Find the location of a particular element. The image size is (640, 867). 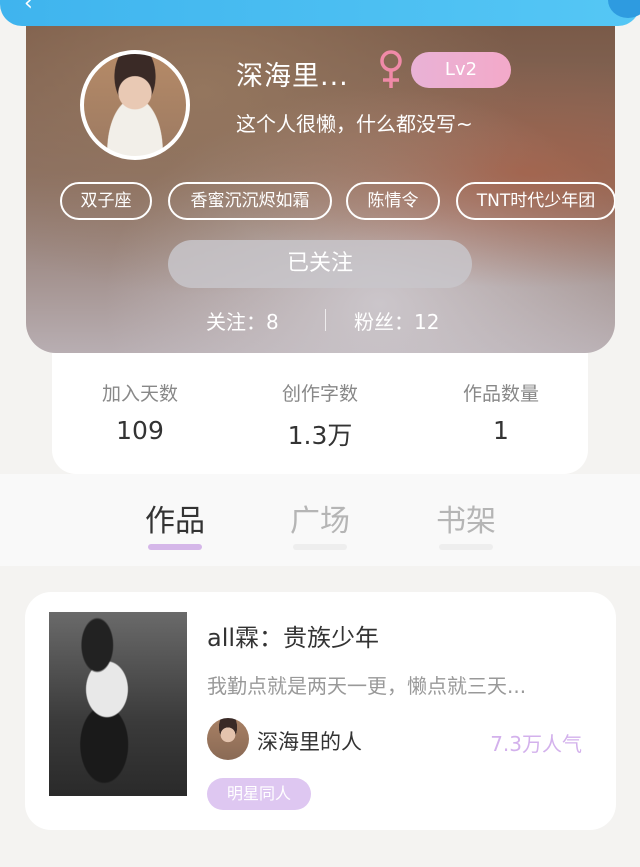

stat-join-days: 加入天数 109 is located at coordinates (140, 412).